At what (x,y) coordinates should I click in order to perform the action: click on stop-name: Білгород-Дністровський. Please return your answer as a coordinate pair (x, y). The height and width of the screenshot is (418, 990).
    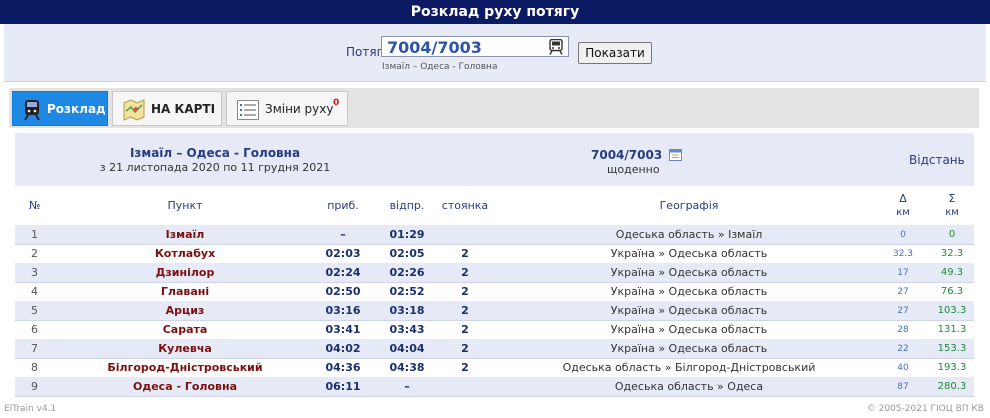
    Looking at the image, I should click on (185, 367).